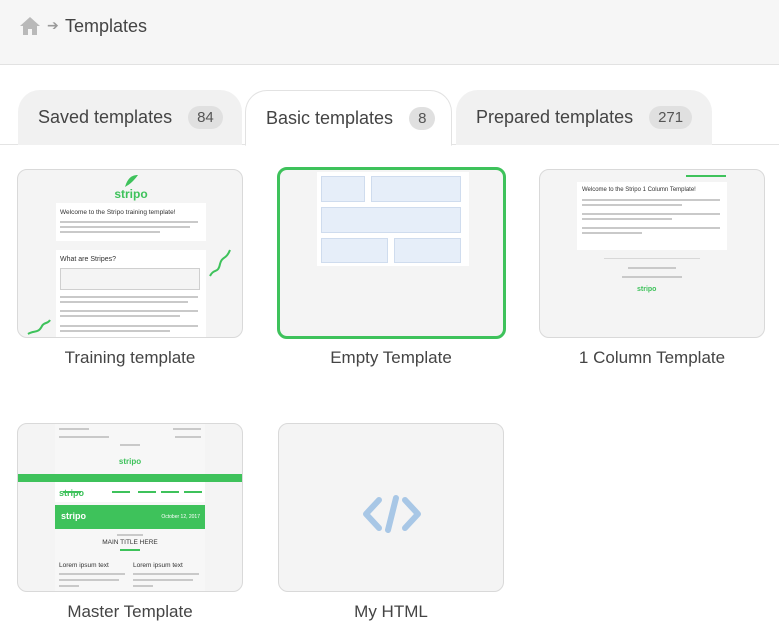 The image size is (779, 630). Describe the element at coordinates (180, 517) in the screenshot. I see `thumb-date: October 12, 2017` at that location.